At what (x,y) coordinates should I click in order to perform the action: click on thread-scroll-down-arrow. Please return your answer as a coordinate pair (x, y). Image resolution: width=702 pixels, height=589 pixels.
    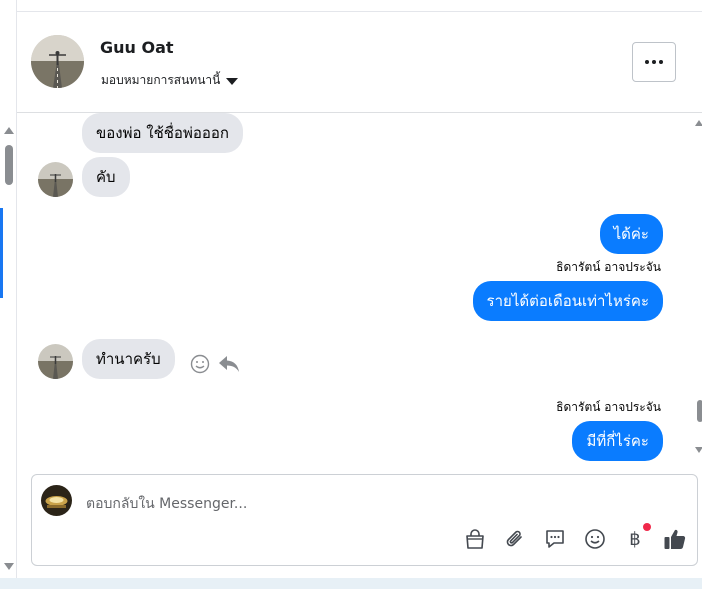
    Looking at the image, I should click on (698, 450).